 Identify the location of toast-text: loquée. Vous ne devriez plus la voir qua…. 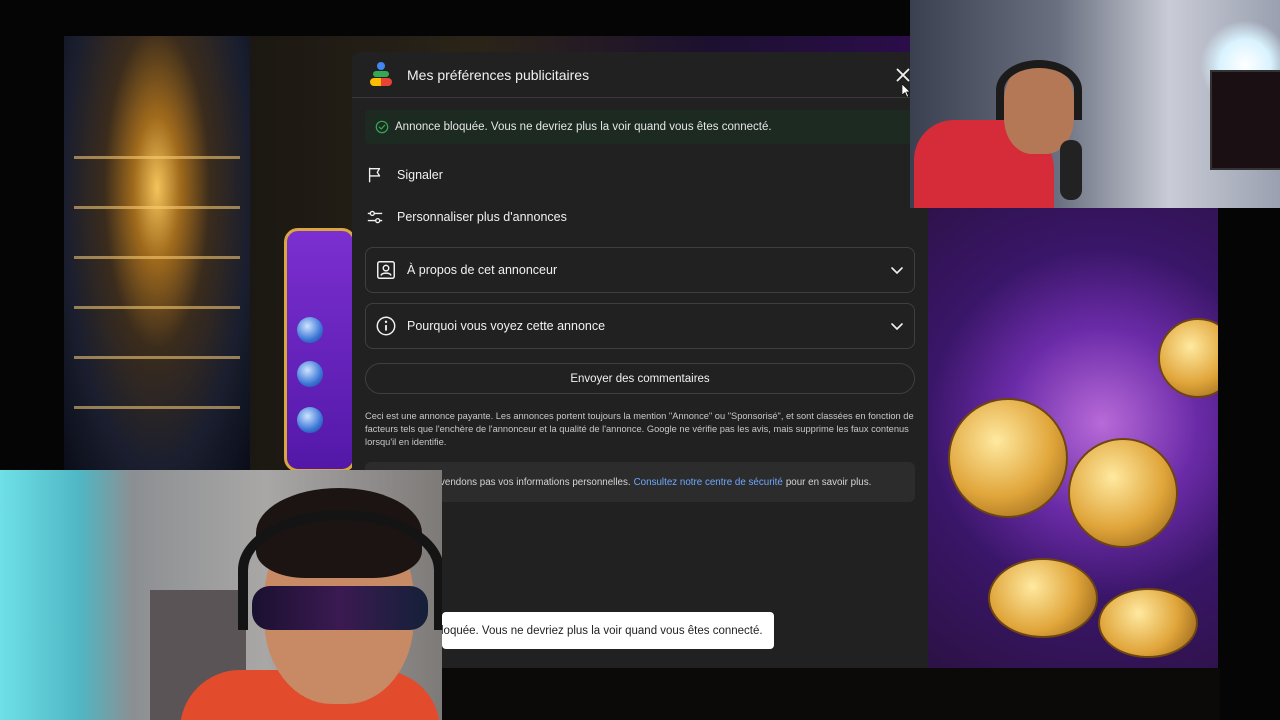
(602, 630).